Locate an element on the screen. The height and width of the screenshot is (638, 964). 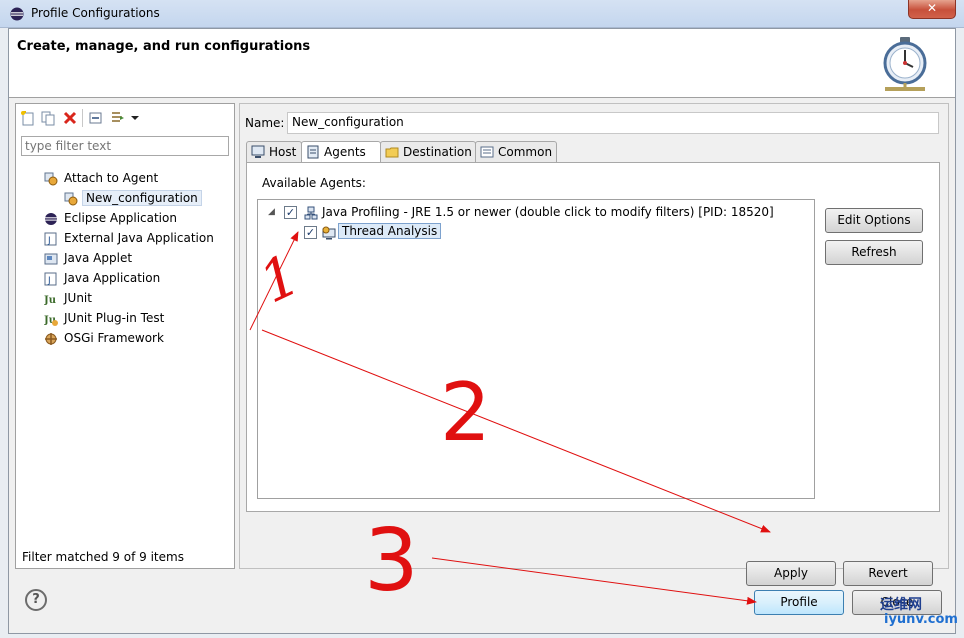
agents-icon is located at coordinates (313, 152).